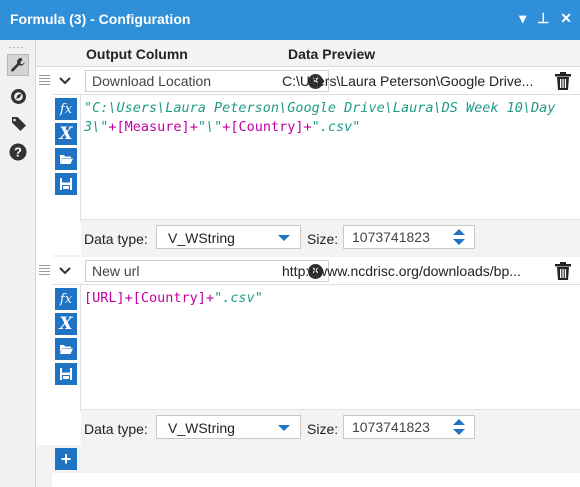 This screenshot has height=487, width=580. What do you see at coordinates (104, 298) in the screenshot?
I see `field-token: [URL]` at bounding box center [104, 298].